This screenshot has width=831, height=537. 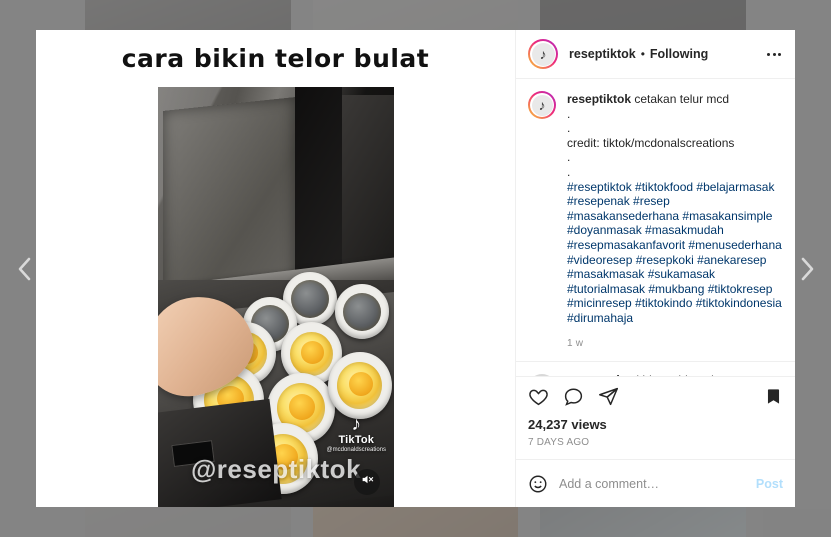 I want to click on view-count: 24,237 views, so click(x=567, y=424).